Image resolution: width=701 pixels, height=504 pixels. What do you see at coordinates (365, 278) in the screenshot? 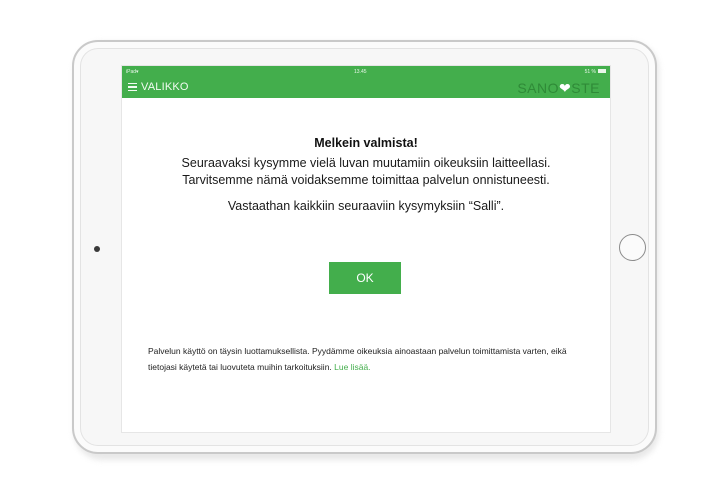
I see `ok-button: OK` at bounding box center [365, 278].